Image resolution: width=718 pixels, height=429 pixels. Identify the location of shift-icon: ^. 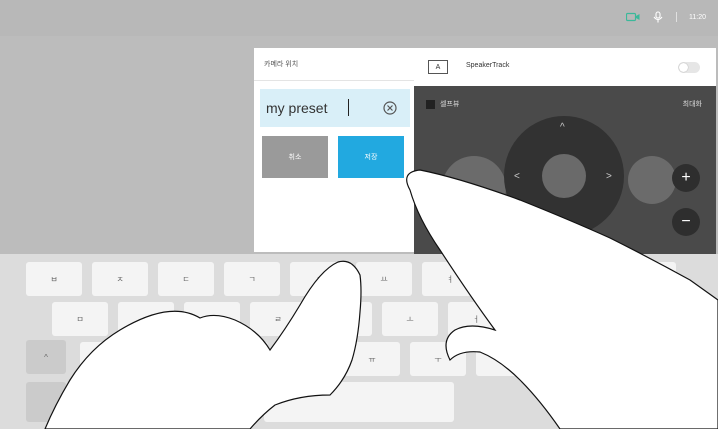
(46, 357).